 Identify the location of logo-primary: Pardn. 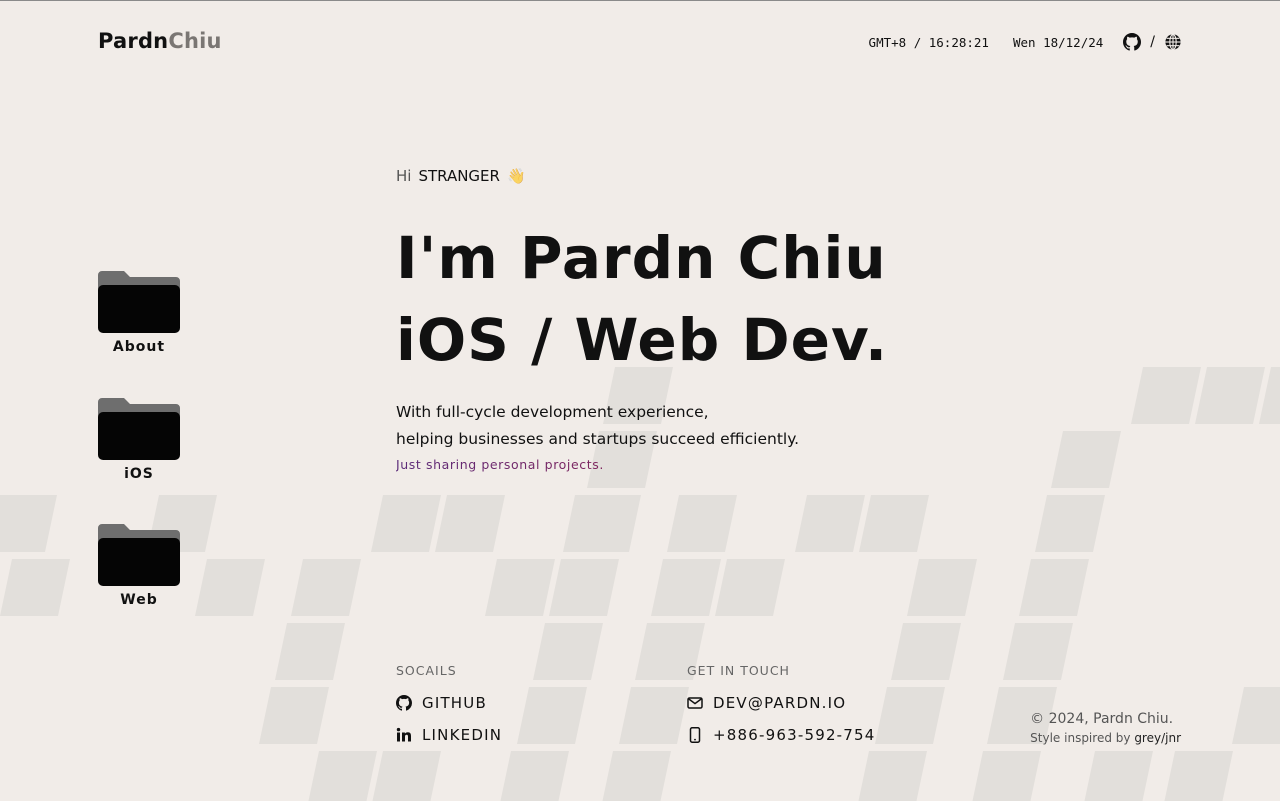
(133, 41).